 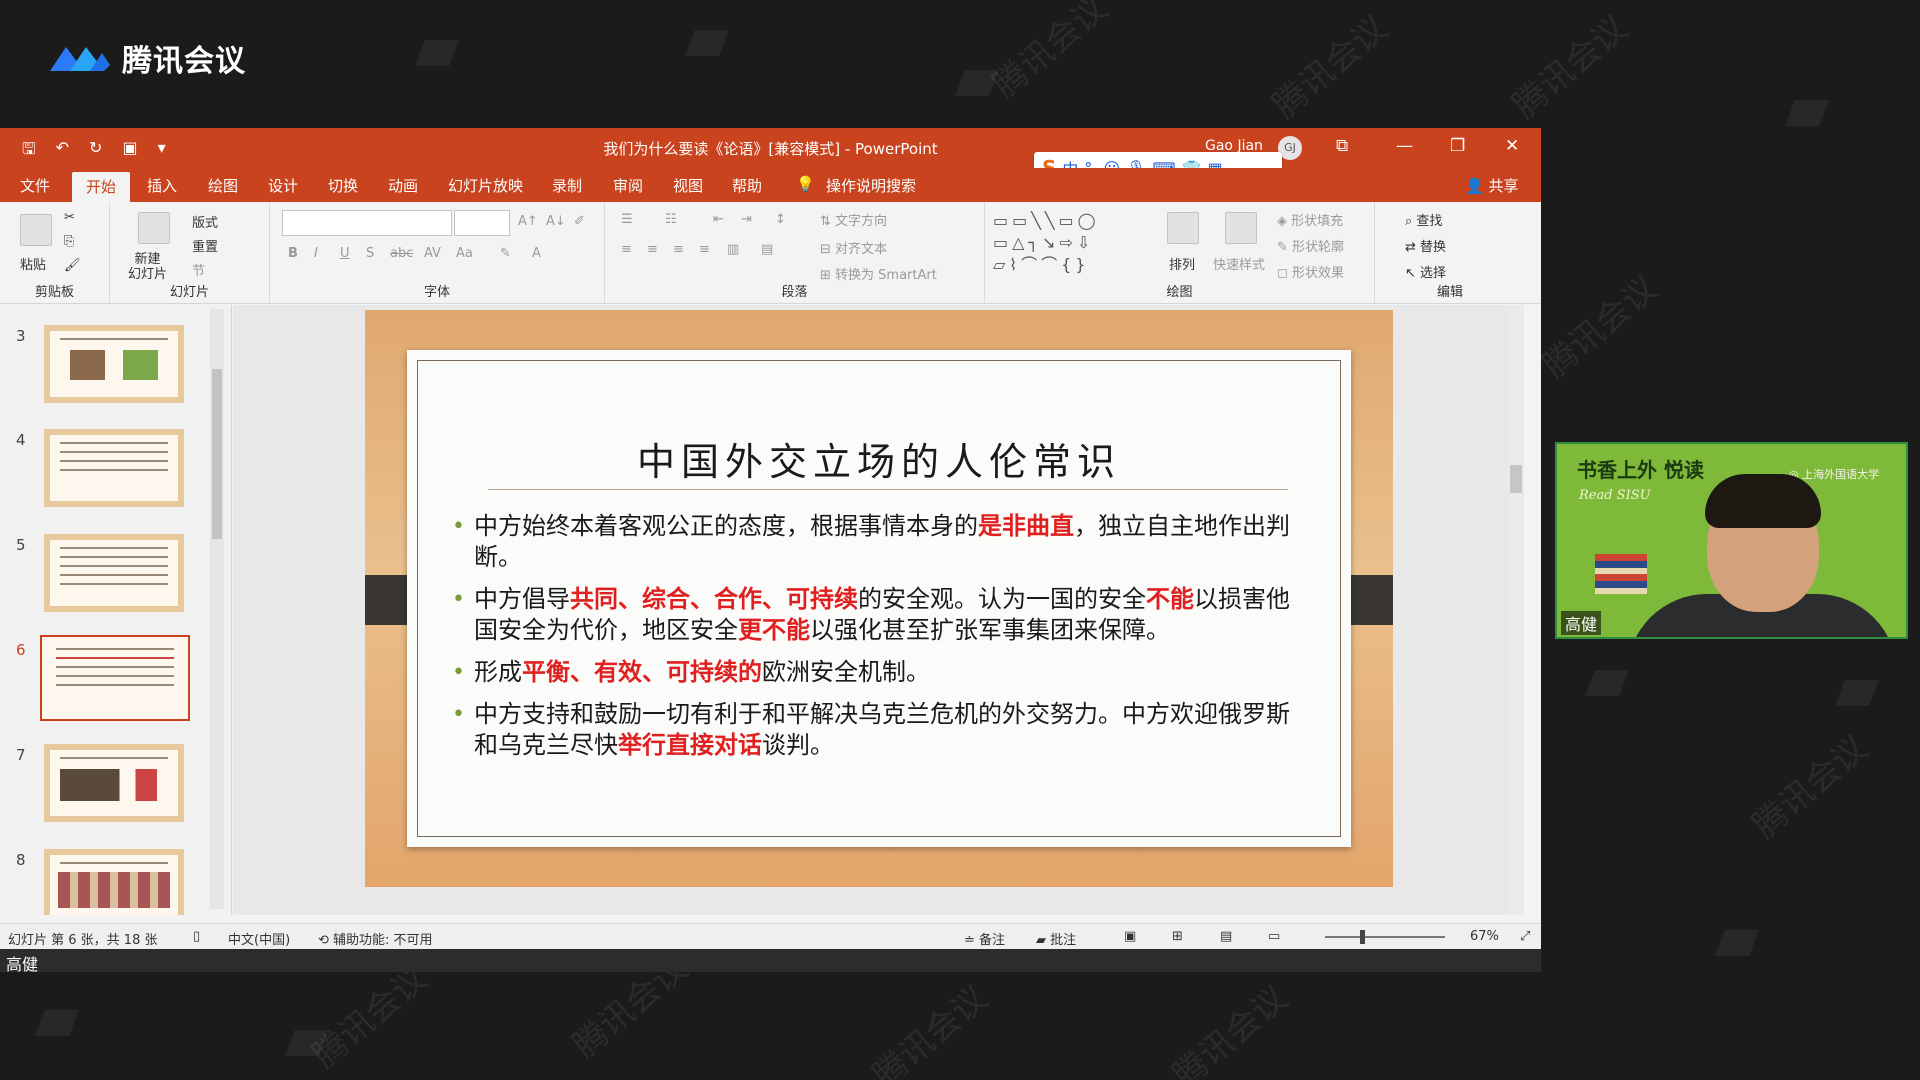 What do you see at coordinates (1516, 610) in the screenshot?
I see `editor-scrollbar` at bounding box center [1516, 610].